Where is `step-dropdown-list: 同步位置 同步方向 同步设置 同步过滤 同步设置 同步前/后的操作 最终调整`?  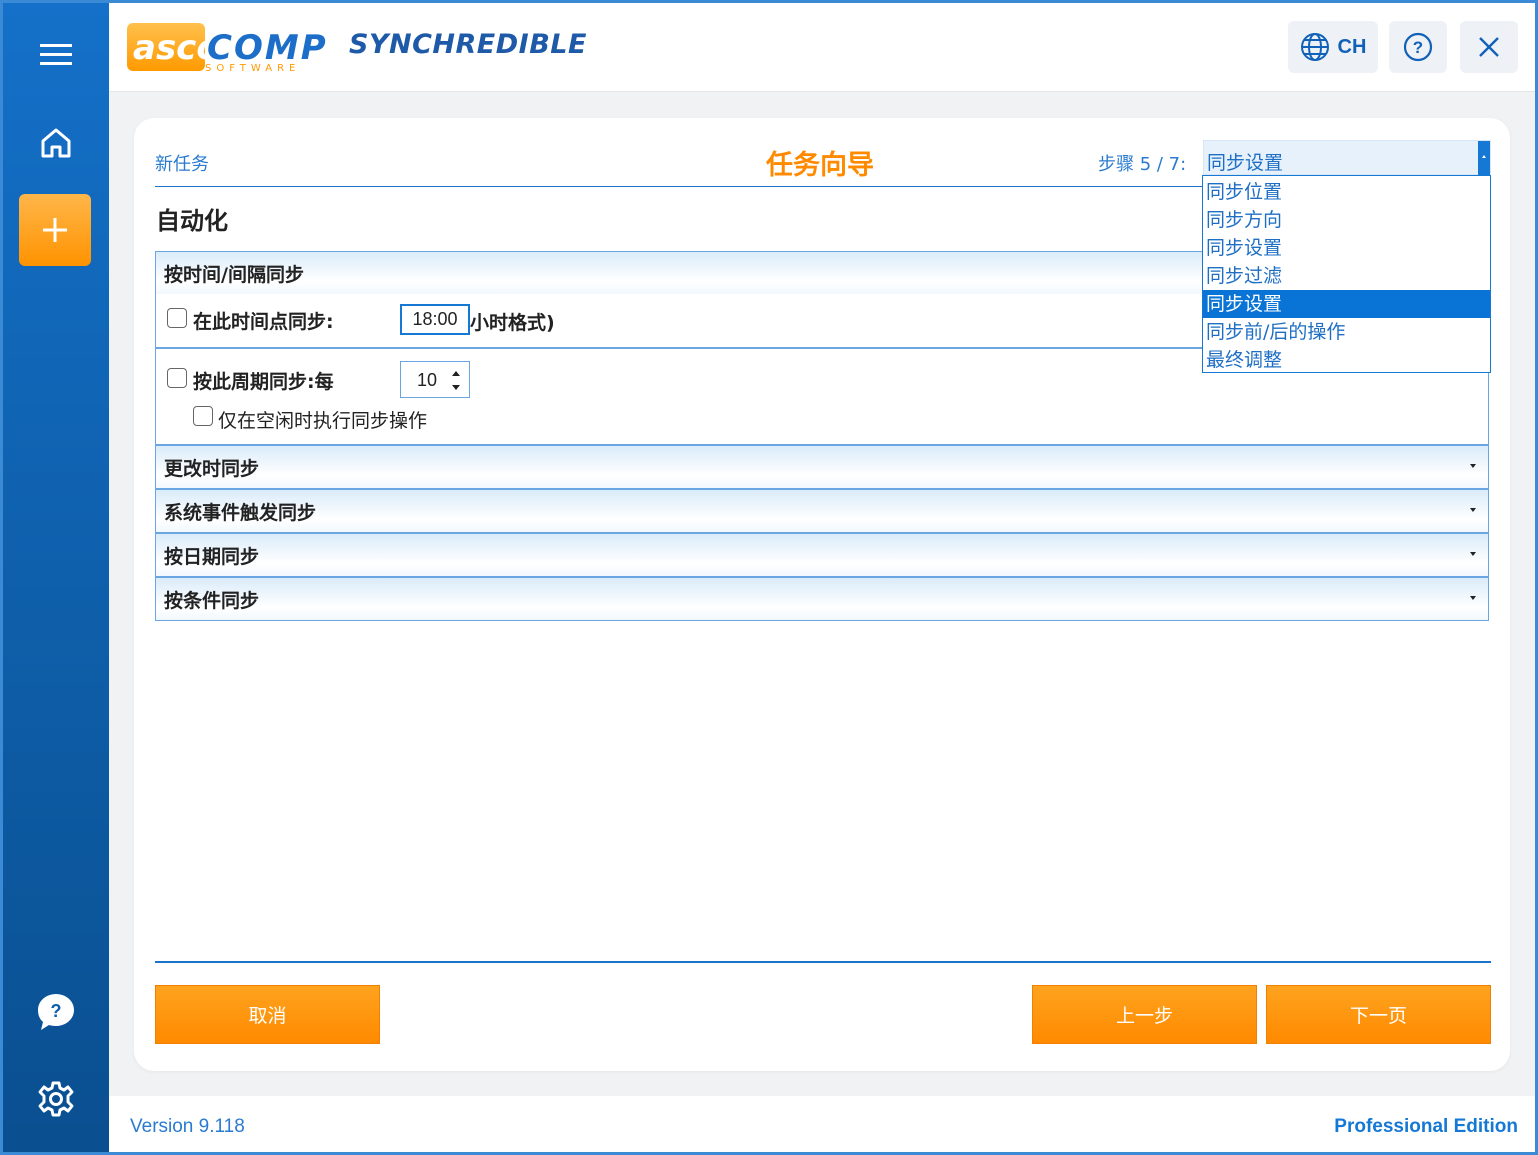
step-dropdown-list: 同步位置 同步方向 同步设置 同步过滤 同步设置 同步前/后的操作 最终调整 is located at coordinates (1346, 274).